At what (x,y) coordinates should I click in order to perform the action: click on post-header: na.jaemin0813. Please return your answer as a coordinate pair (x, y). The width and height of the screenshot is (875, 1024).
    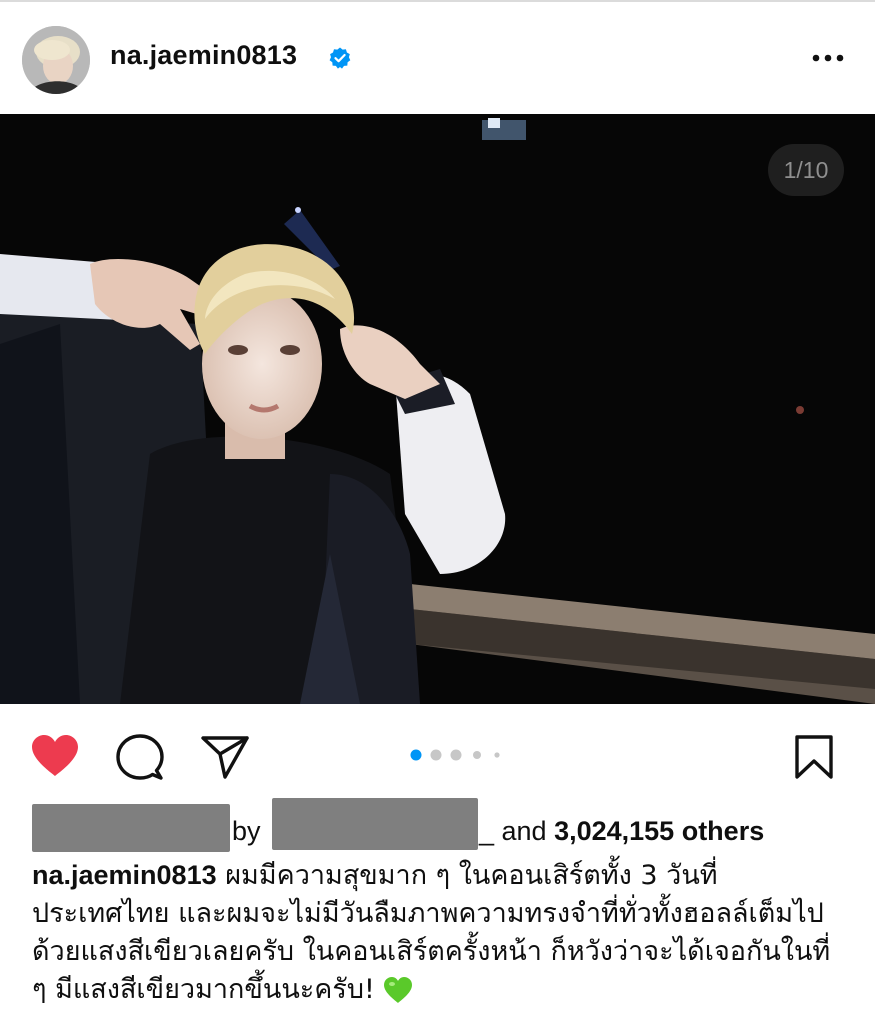
    Looking at the image, I should click on (437, 58).